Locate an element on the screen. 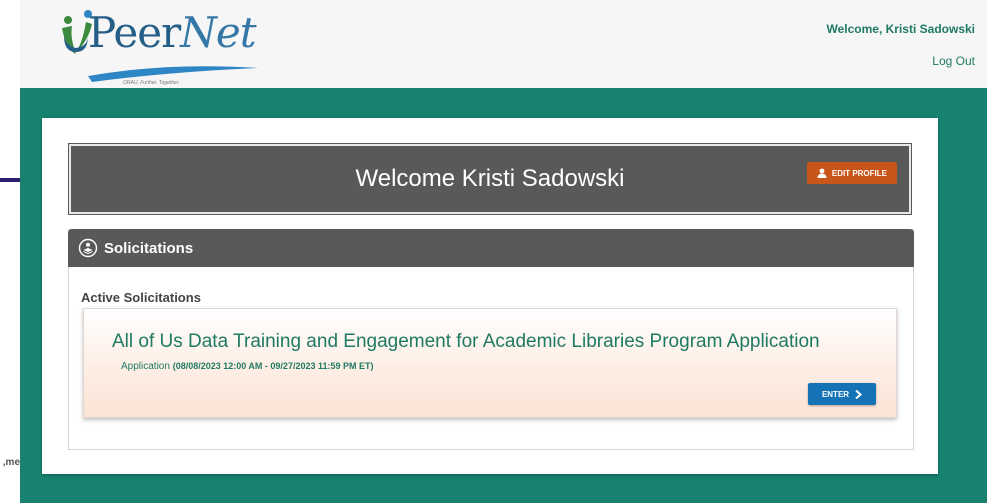  solicitations-title: Solicitations is located at coordinates (149, 248).